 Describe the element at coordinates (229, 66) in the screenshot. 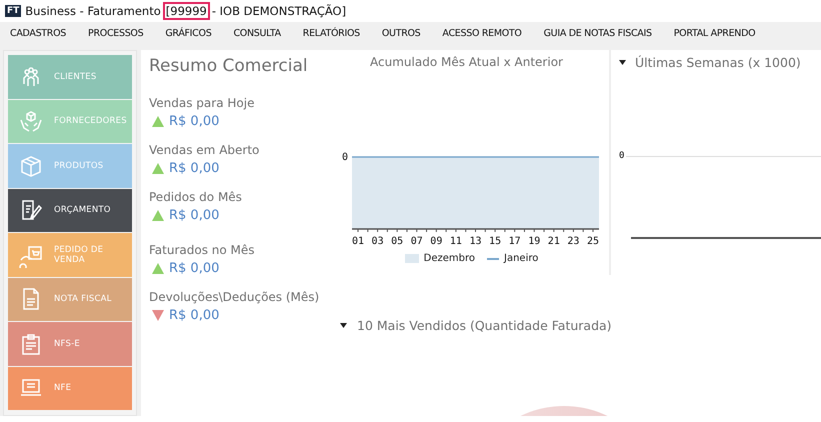

I see `summary-title: Resumo Comercial` at that location.